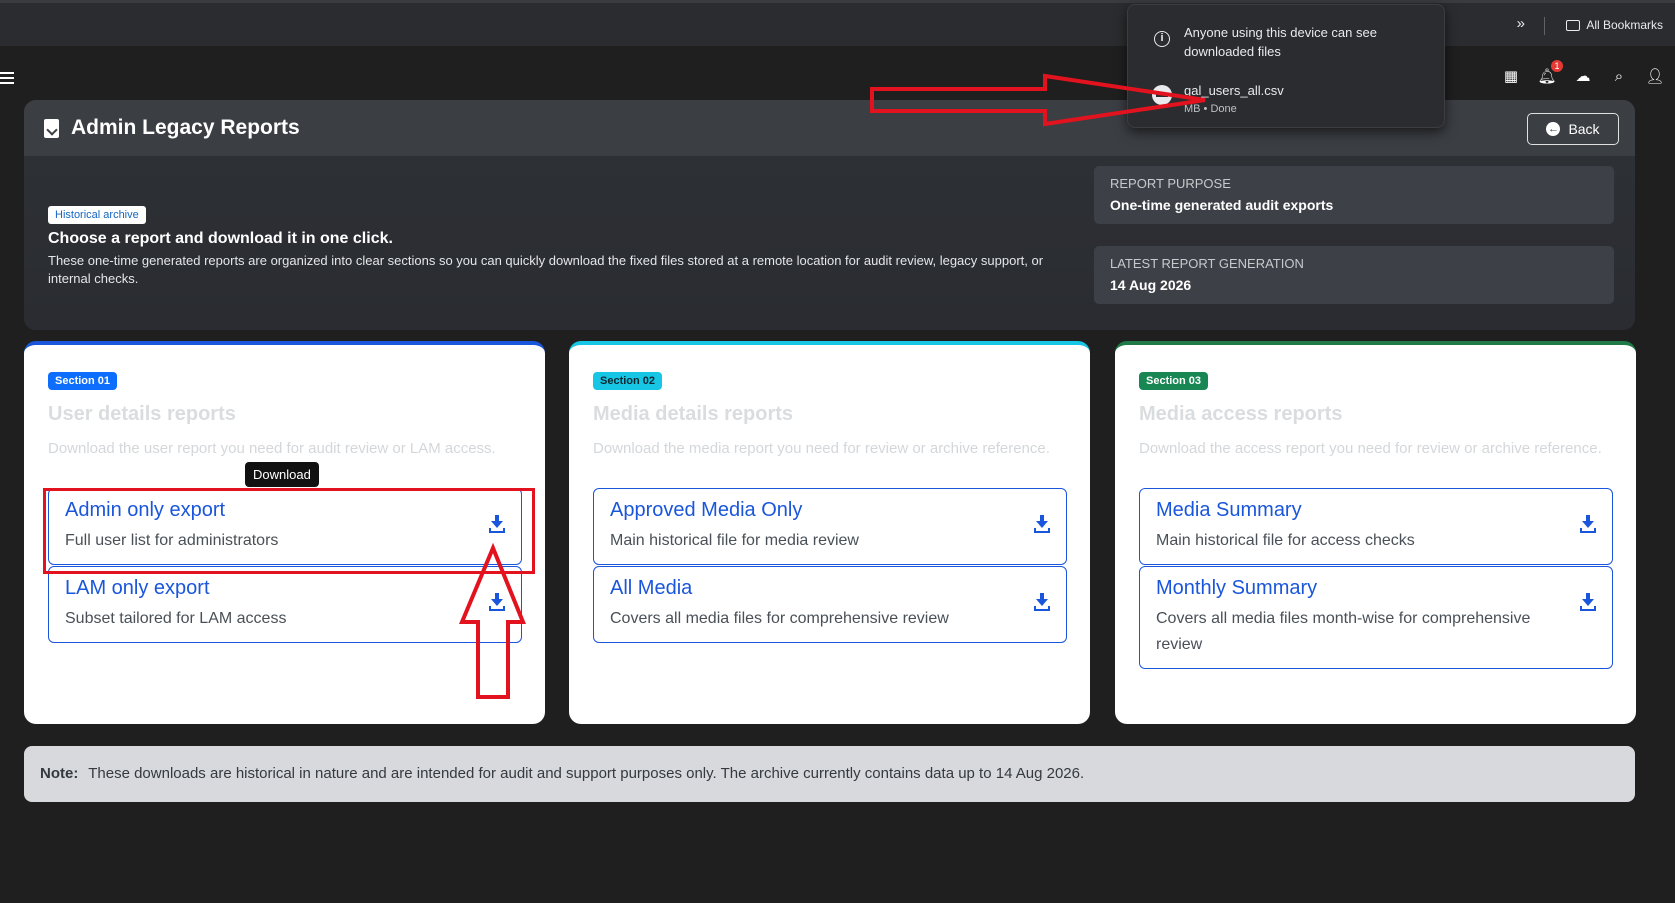  Describe the element at coordinates (492, 620) in the screenshot. I see `annotation-arrow-up` at that location.